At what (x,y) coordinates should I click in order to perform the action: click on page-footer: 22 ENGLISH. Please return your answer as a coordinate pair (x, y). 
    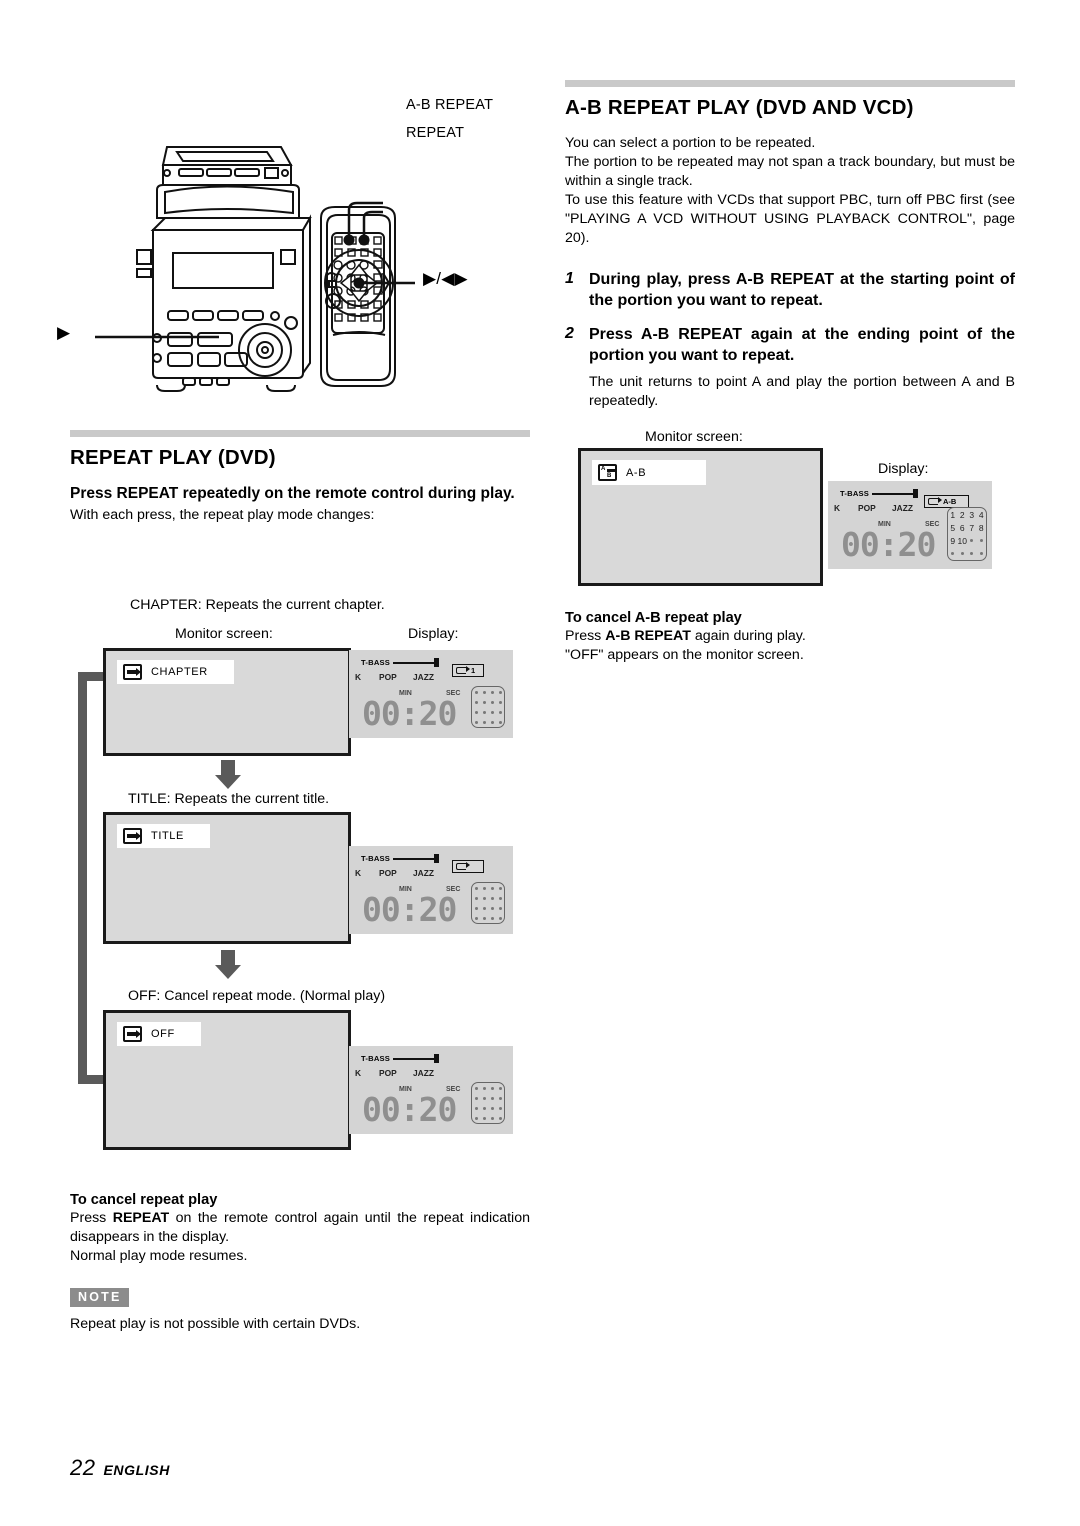
    Looking at the image, I should click on (120, 1468).